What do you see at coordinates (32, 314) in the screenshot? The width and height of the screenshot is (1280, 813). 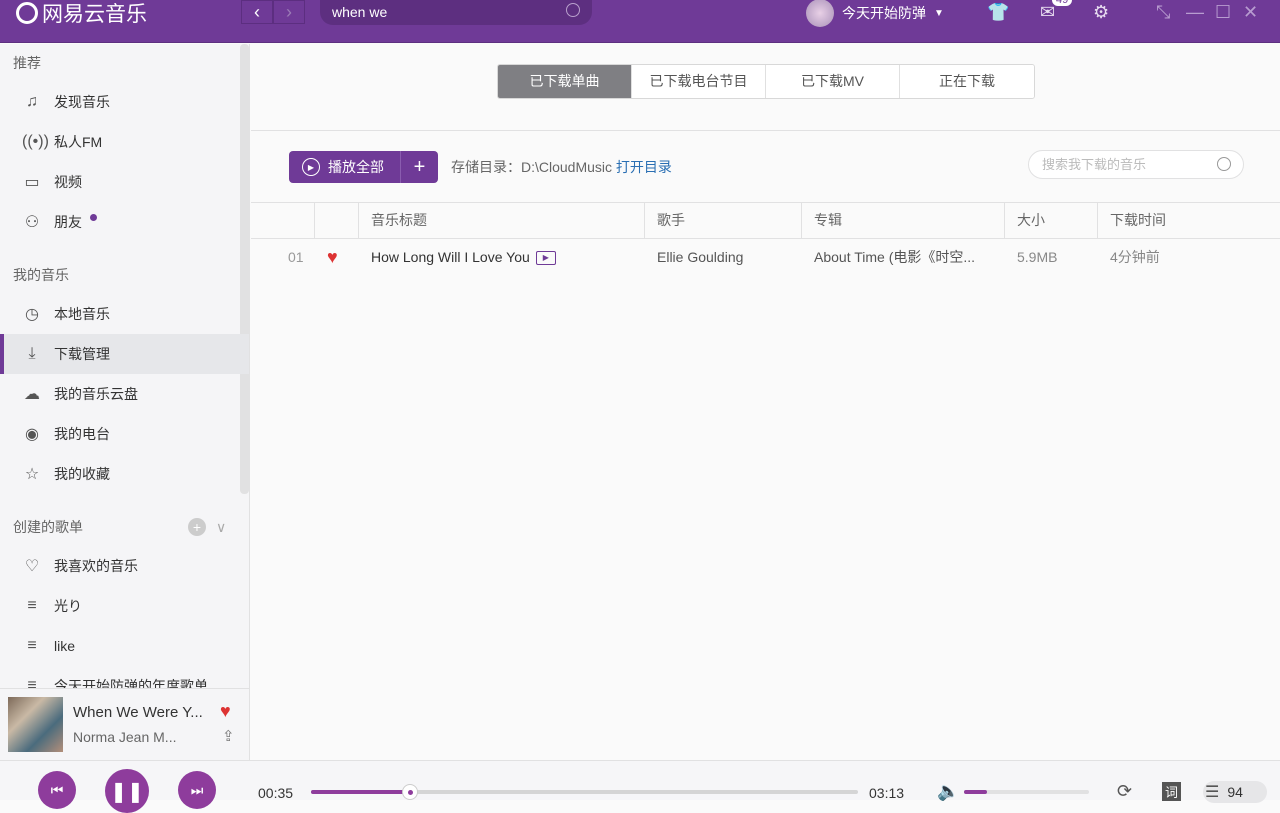 I see `local-music-icon: ◷` at bounding box center [32, 314].